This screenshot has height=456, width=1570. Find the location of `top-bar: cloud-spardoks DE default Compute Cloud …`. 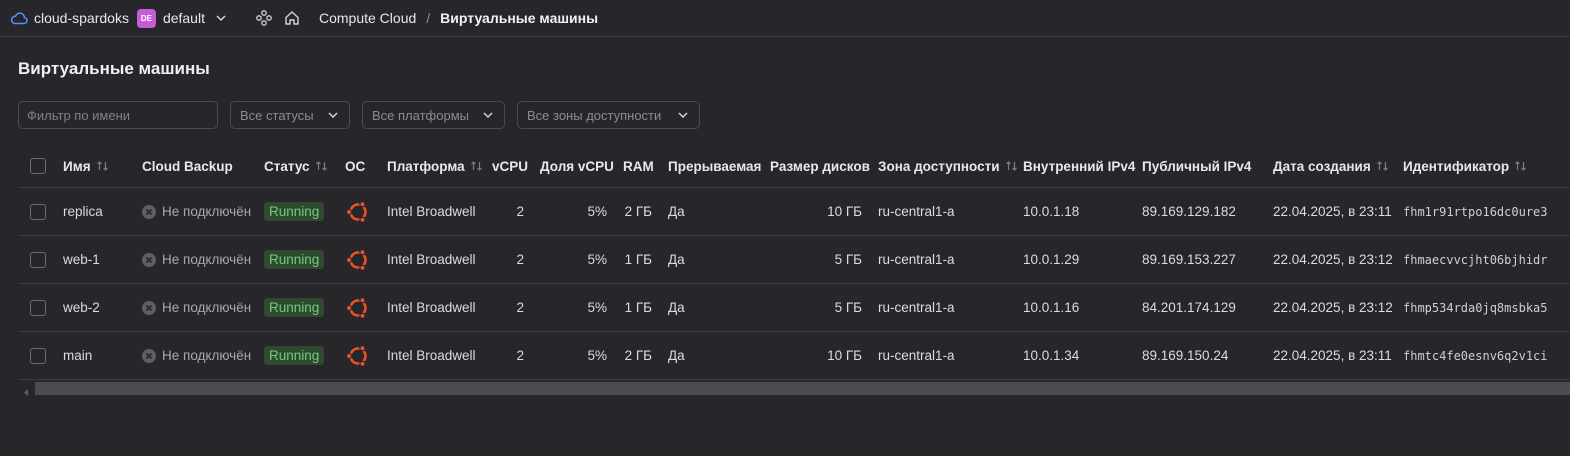

top-bar: cloud-spardoks DE default Compute Cloud … is located at coordinates (785, 18).